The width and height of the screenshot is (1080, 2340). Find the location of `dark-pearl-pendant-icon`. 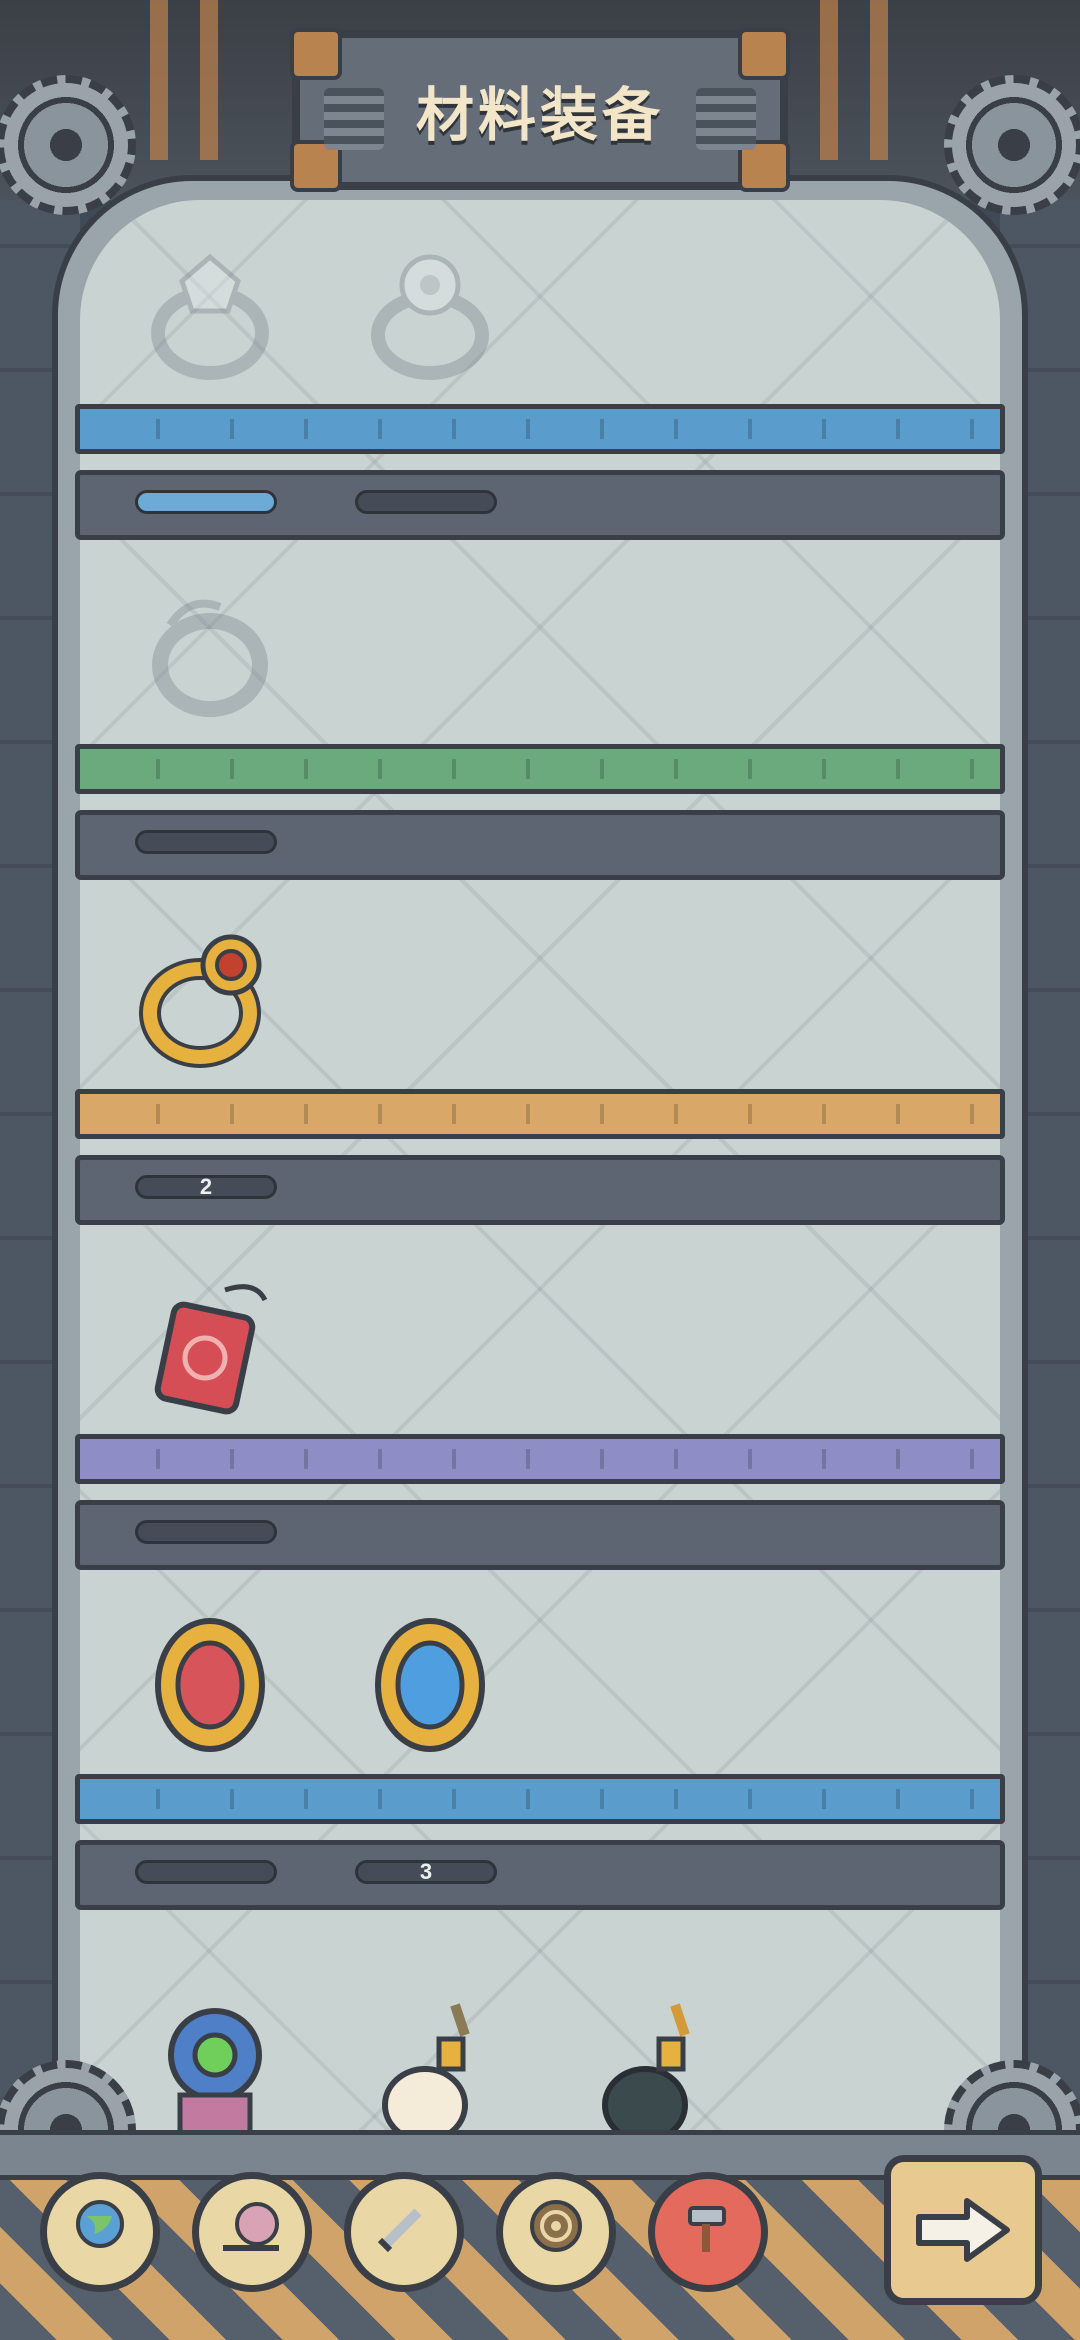

dark-pearl-pendant-icon is located at coordinates (650, 2070).